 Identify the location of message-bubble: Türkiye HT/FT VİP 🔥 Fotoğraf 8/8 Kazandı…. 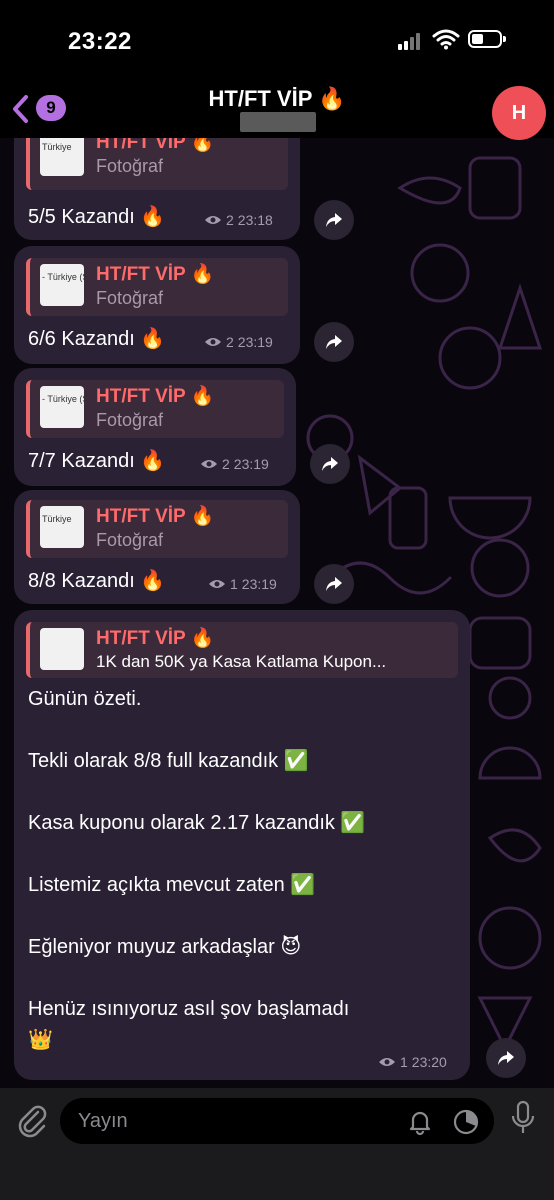
(157, 547).